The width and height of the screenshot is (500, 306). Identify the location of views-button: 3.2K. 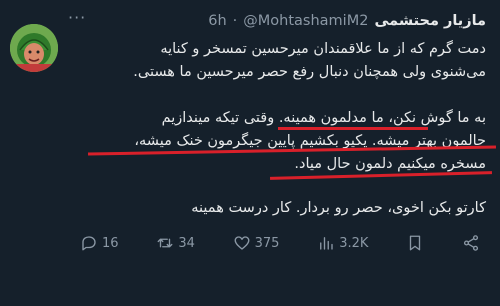
(342, 243).